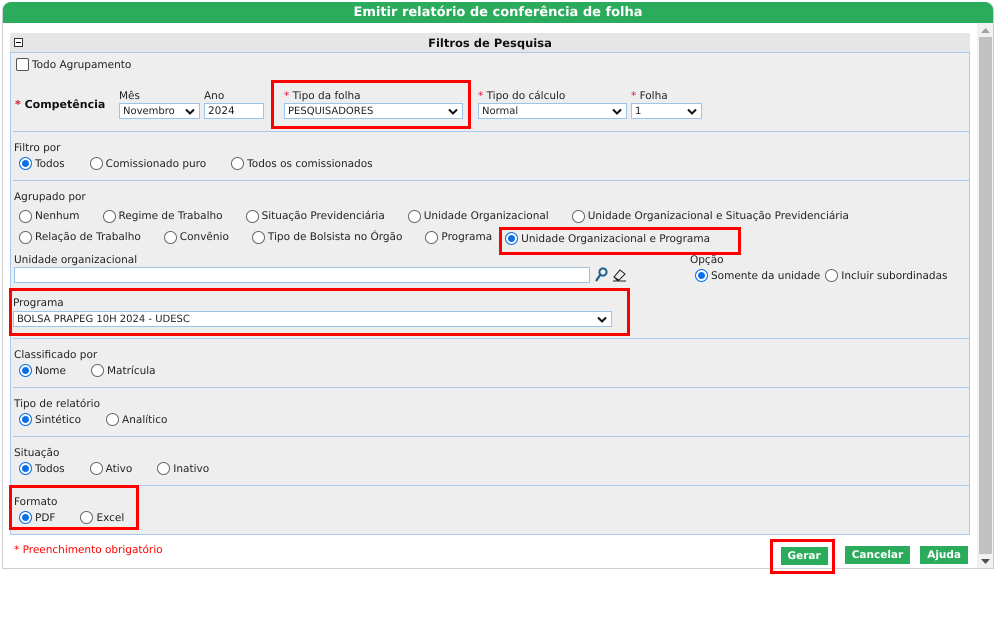 This screenshot has width=996, height=629. I want to click on radio-label: Ativo, so click(119, 468).